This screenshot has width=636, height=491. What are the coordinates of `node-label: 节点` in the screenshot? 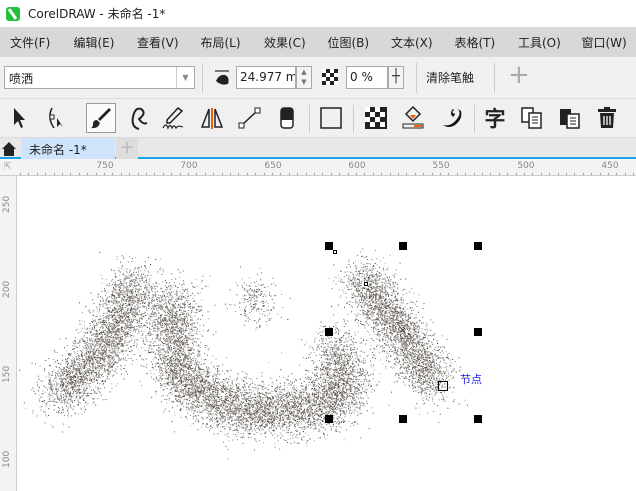 It's located at (471, 379).